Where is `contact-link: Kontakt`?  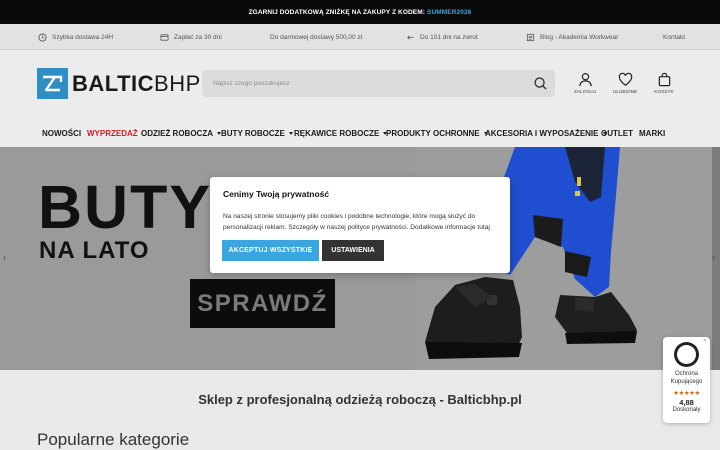 contact-link: Kontakt is located at coordinates (674, 37).